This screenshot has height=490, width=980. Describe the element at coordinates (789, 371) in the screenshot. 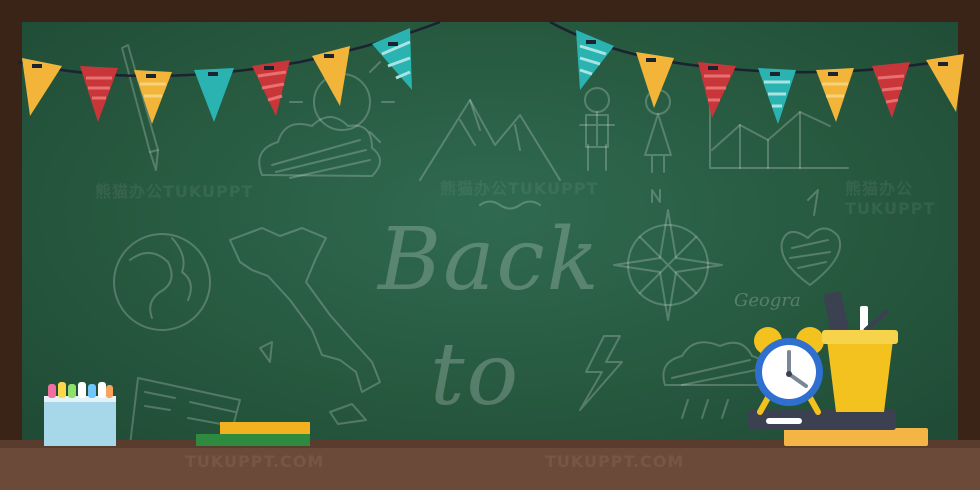

I see `alarm-clock-icon` at that location.